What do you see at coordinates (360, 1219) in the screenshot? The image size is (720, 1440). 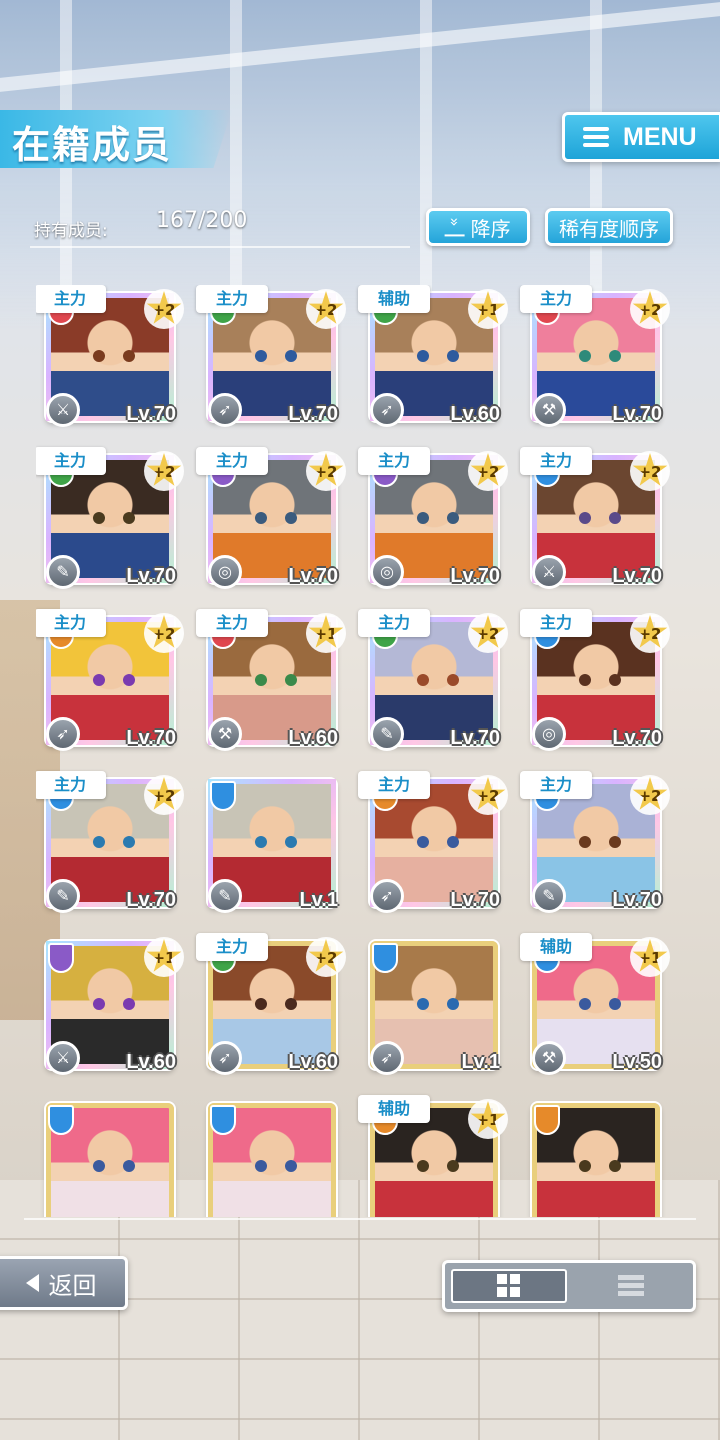 I see `grid-divider` at bounding box center [360, 1219].